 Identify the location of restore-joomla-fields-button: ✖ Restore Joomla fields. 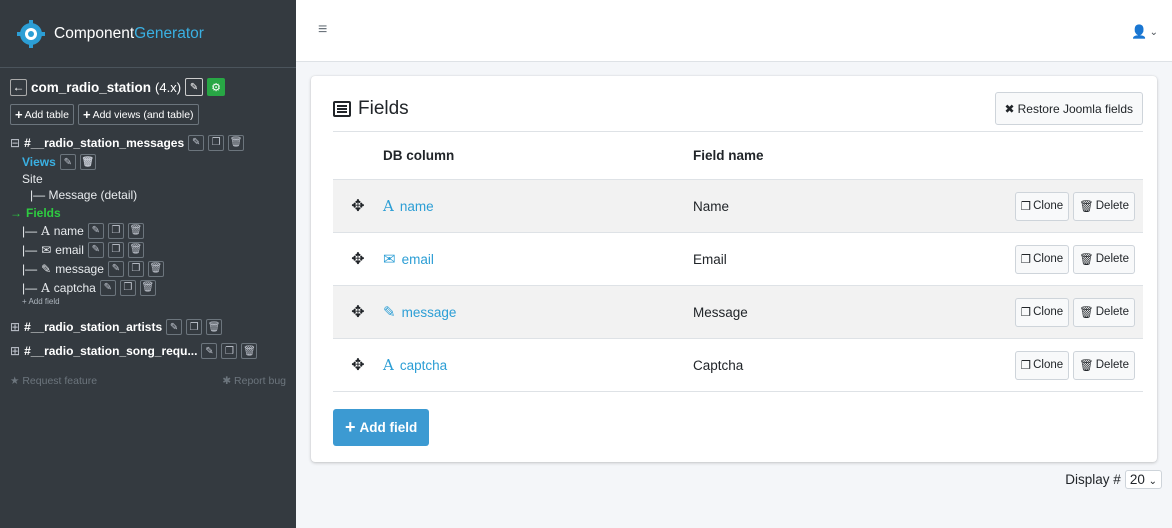
(1068, 108).